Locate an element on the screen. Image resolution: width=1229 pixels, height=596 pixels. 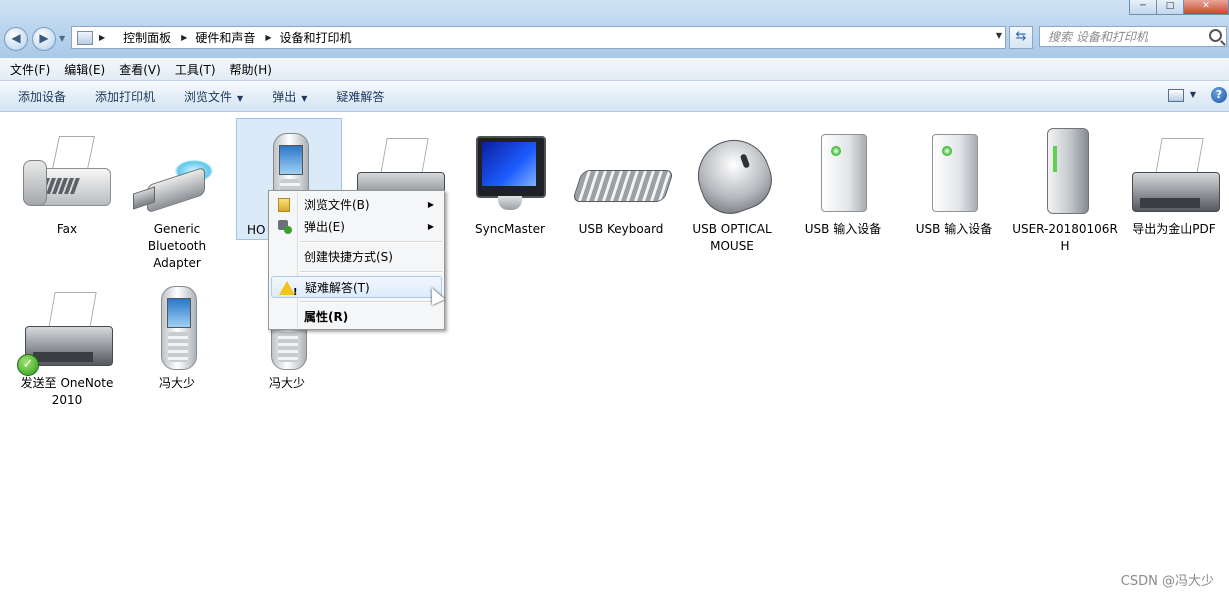
address-bar: ▶ 控制面板 ▶ 硬件和声音 ▶ 设备和打印机 ▼ is located at coordinates (538, 37).